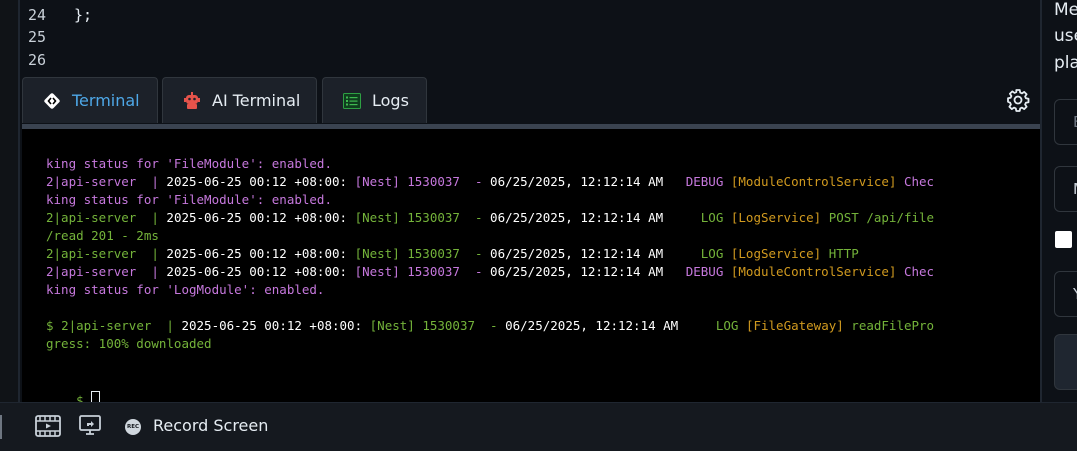  What do you see at coordinates (1065, 294) in the screenshot?
I see `panel-select-field: Y` at bounding box center [1065, 294].